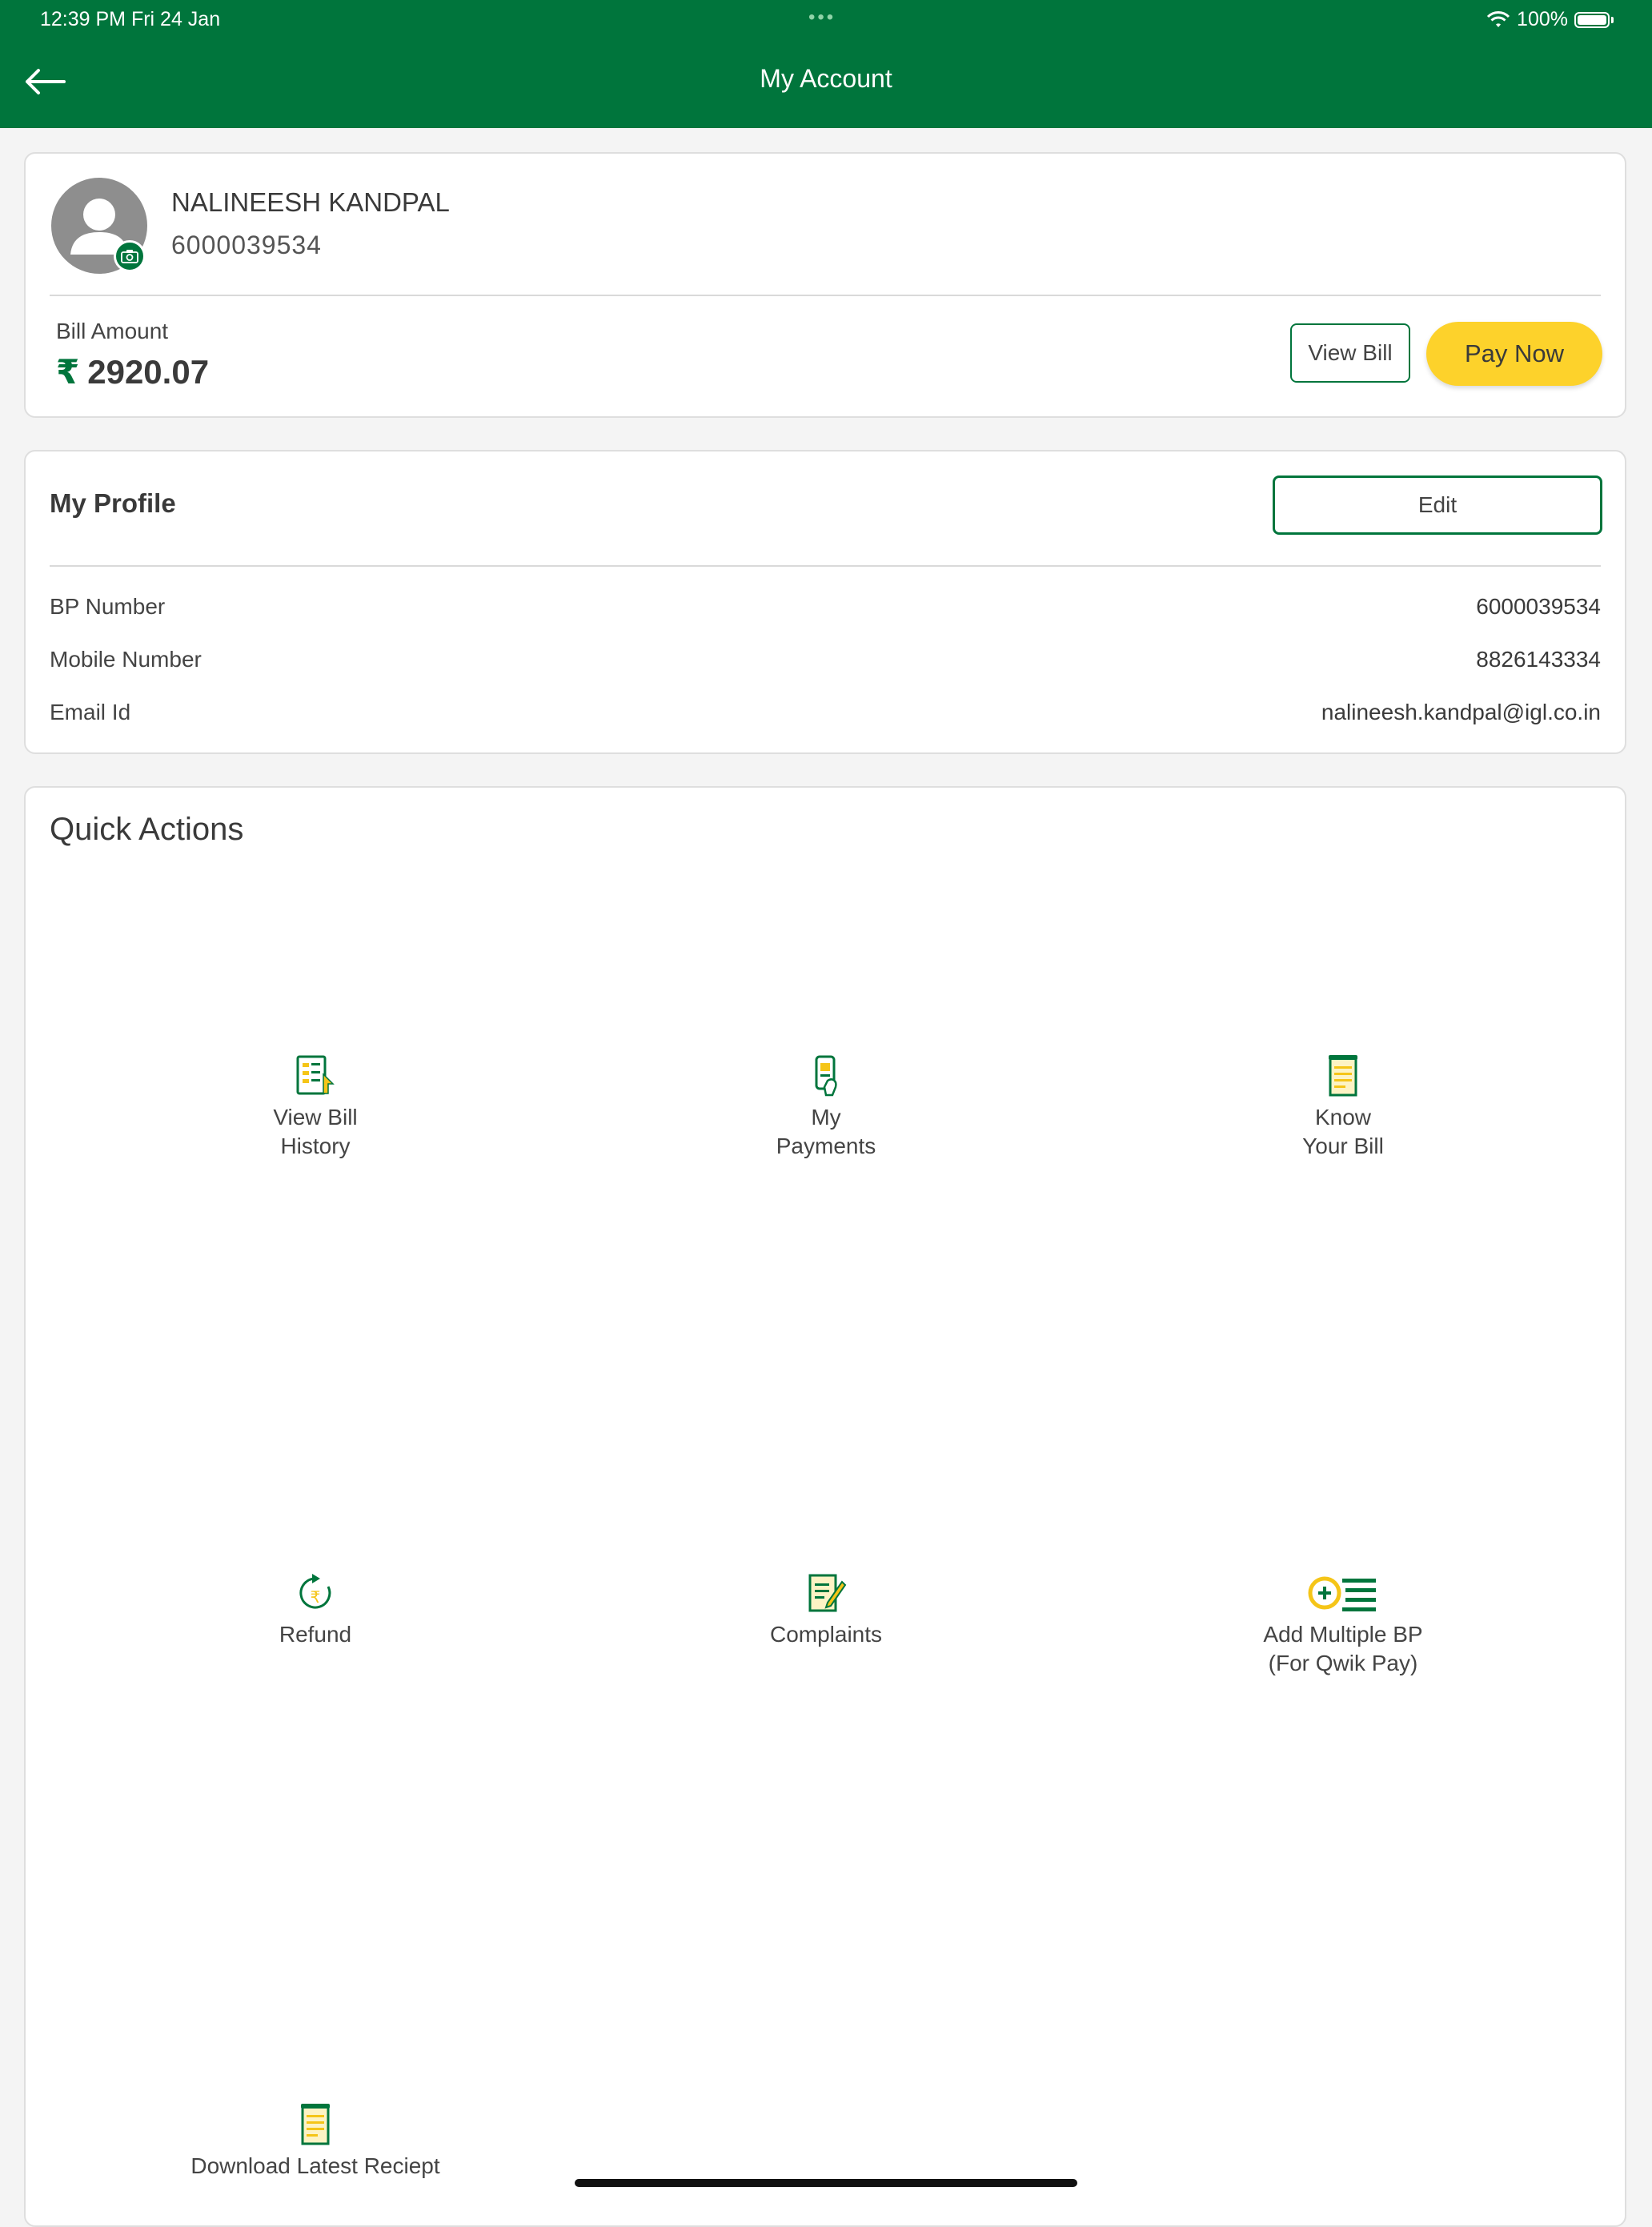 The image size is (1652, 2227). I want to click on profile-row-value: nalineesh.kandpal@igl.co.in, so click(1461, 712).